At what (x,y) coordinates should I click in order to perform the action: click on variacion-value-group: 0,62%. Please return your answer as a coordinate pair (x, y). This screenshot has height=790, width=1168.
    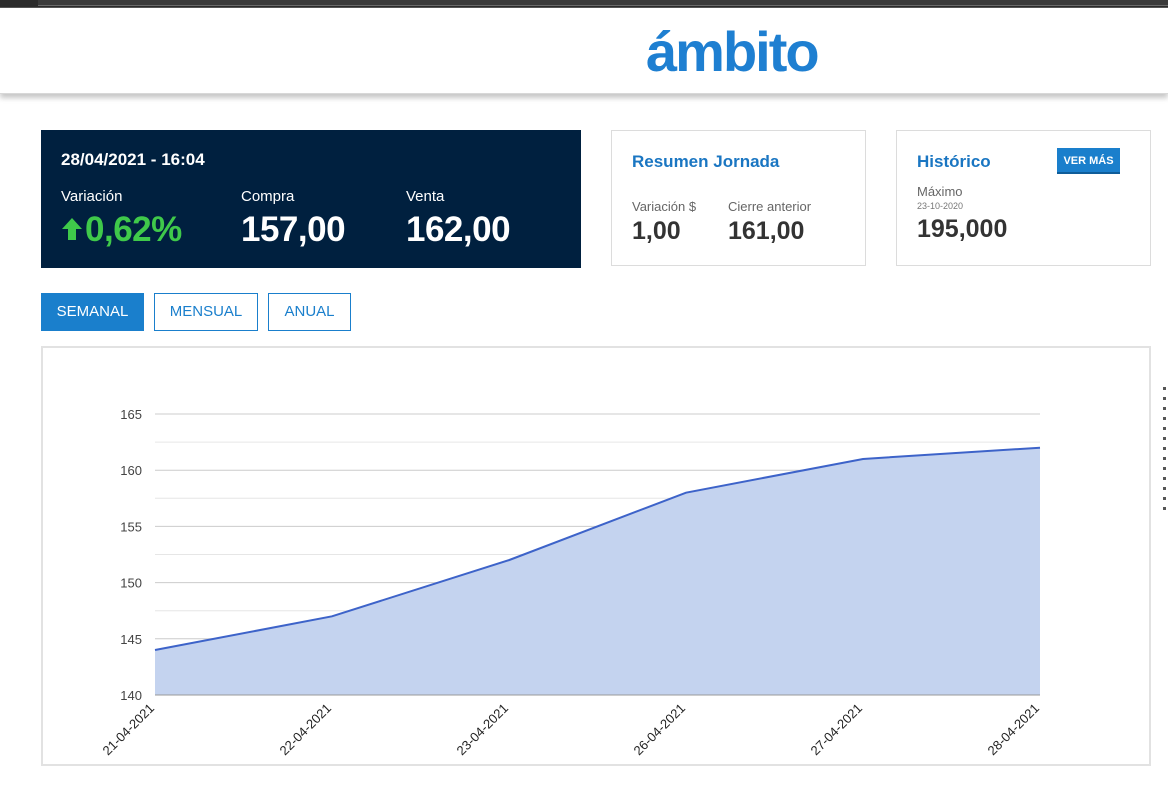
    Looking at the image, I should click on (121, 230).